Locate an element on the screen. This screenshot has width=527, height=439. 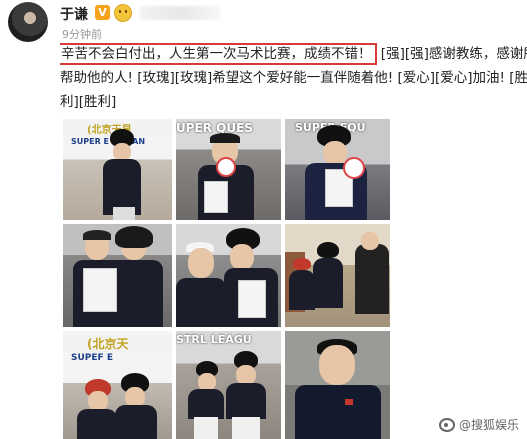
post-line-1-rest: [强][强]感谢教练，感谢所有 is located at coordinates (453, 54).